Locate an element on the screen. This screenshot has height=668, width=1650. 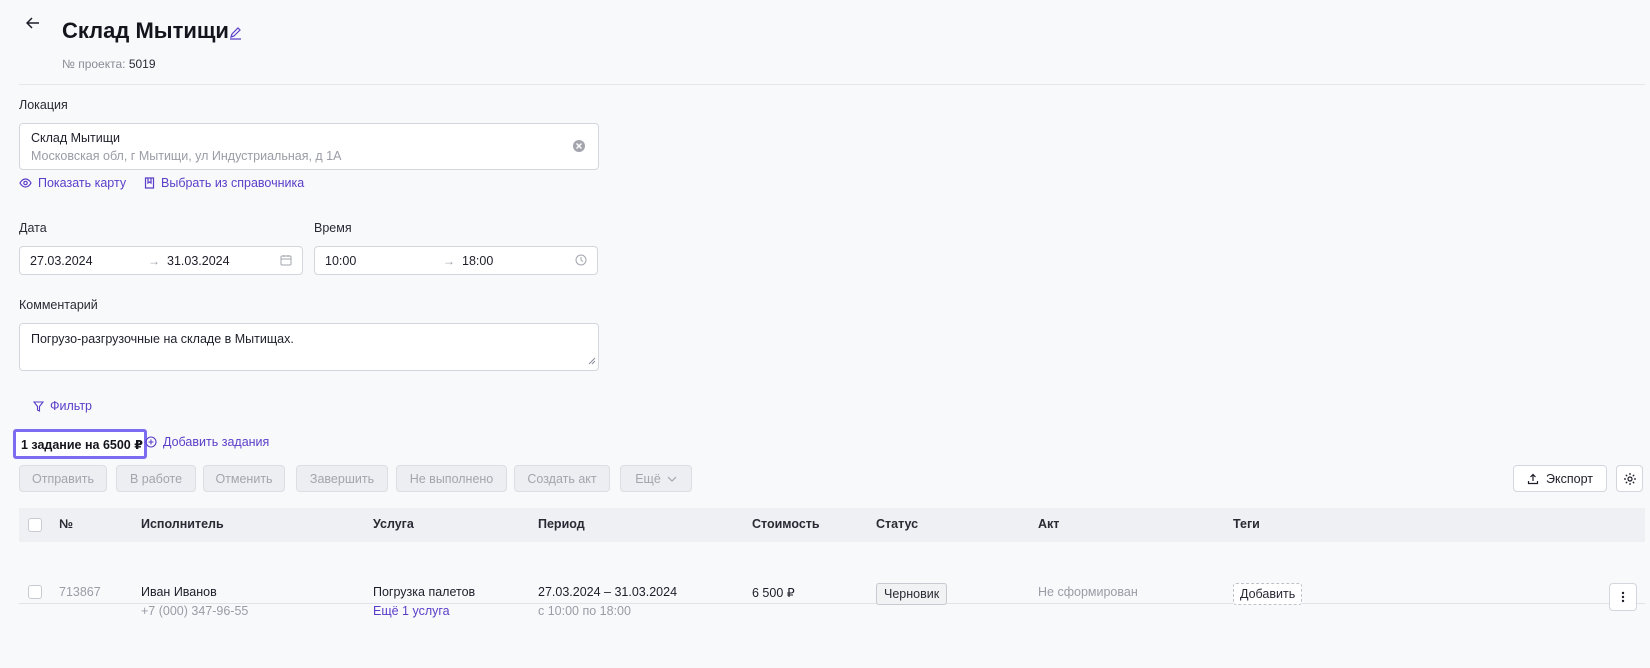
show-map-link: Показать карту is located at coordinates (72, 183).